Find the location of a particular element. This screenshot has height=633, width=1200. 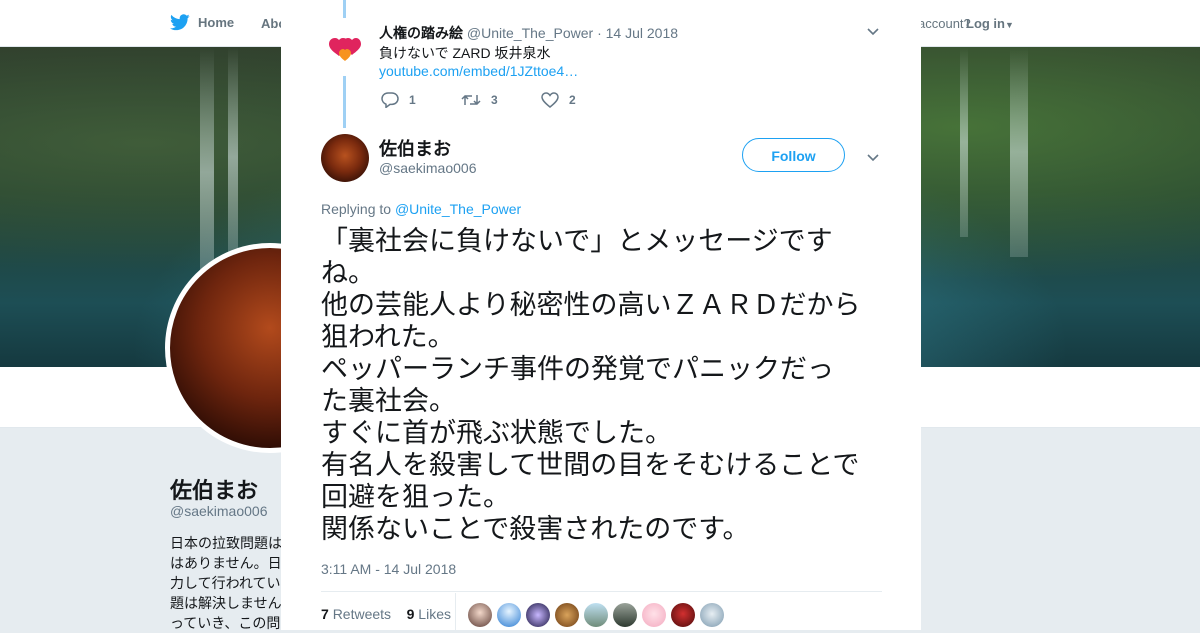

like-button: 2 is located at coordinates (581, 100).